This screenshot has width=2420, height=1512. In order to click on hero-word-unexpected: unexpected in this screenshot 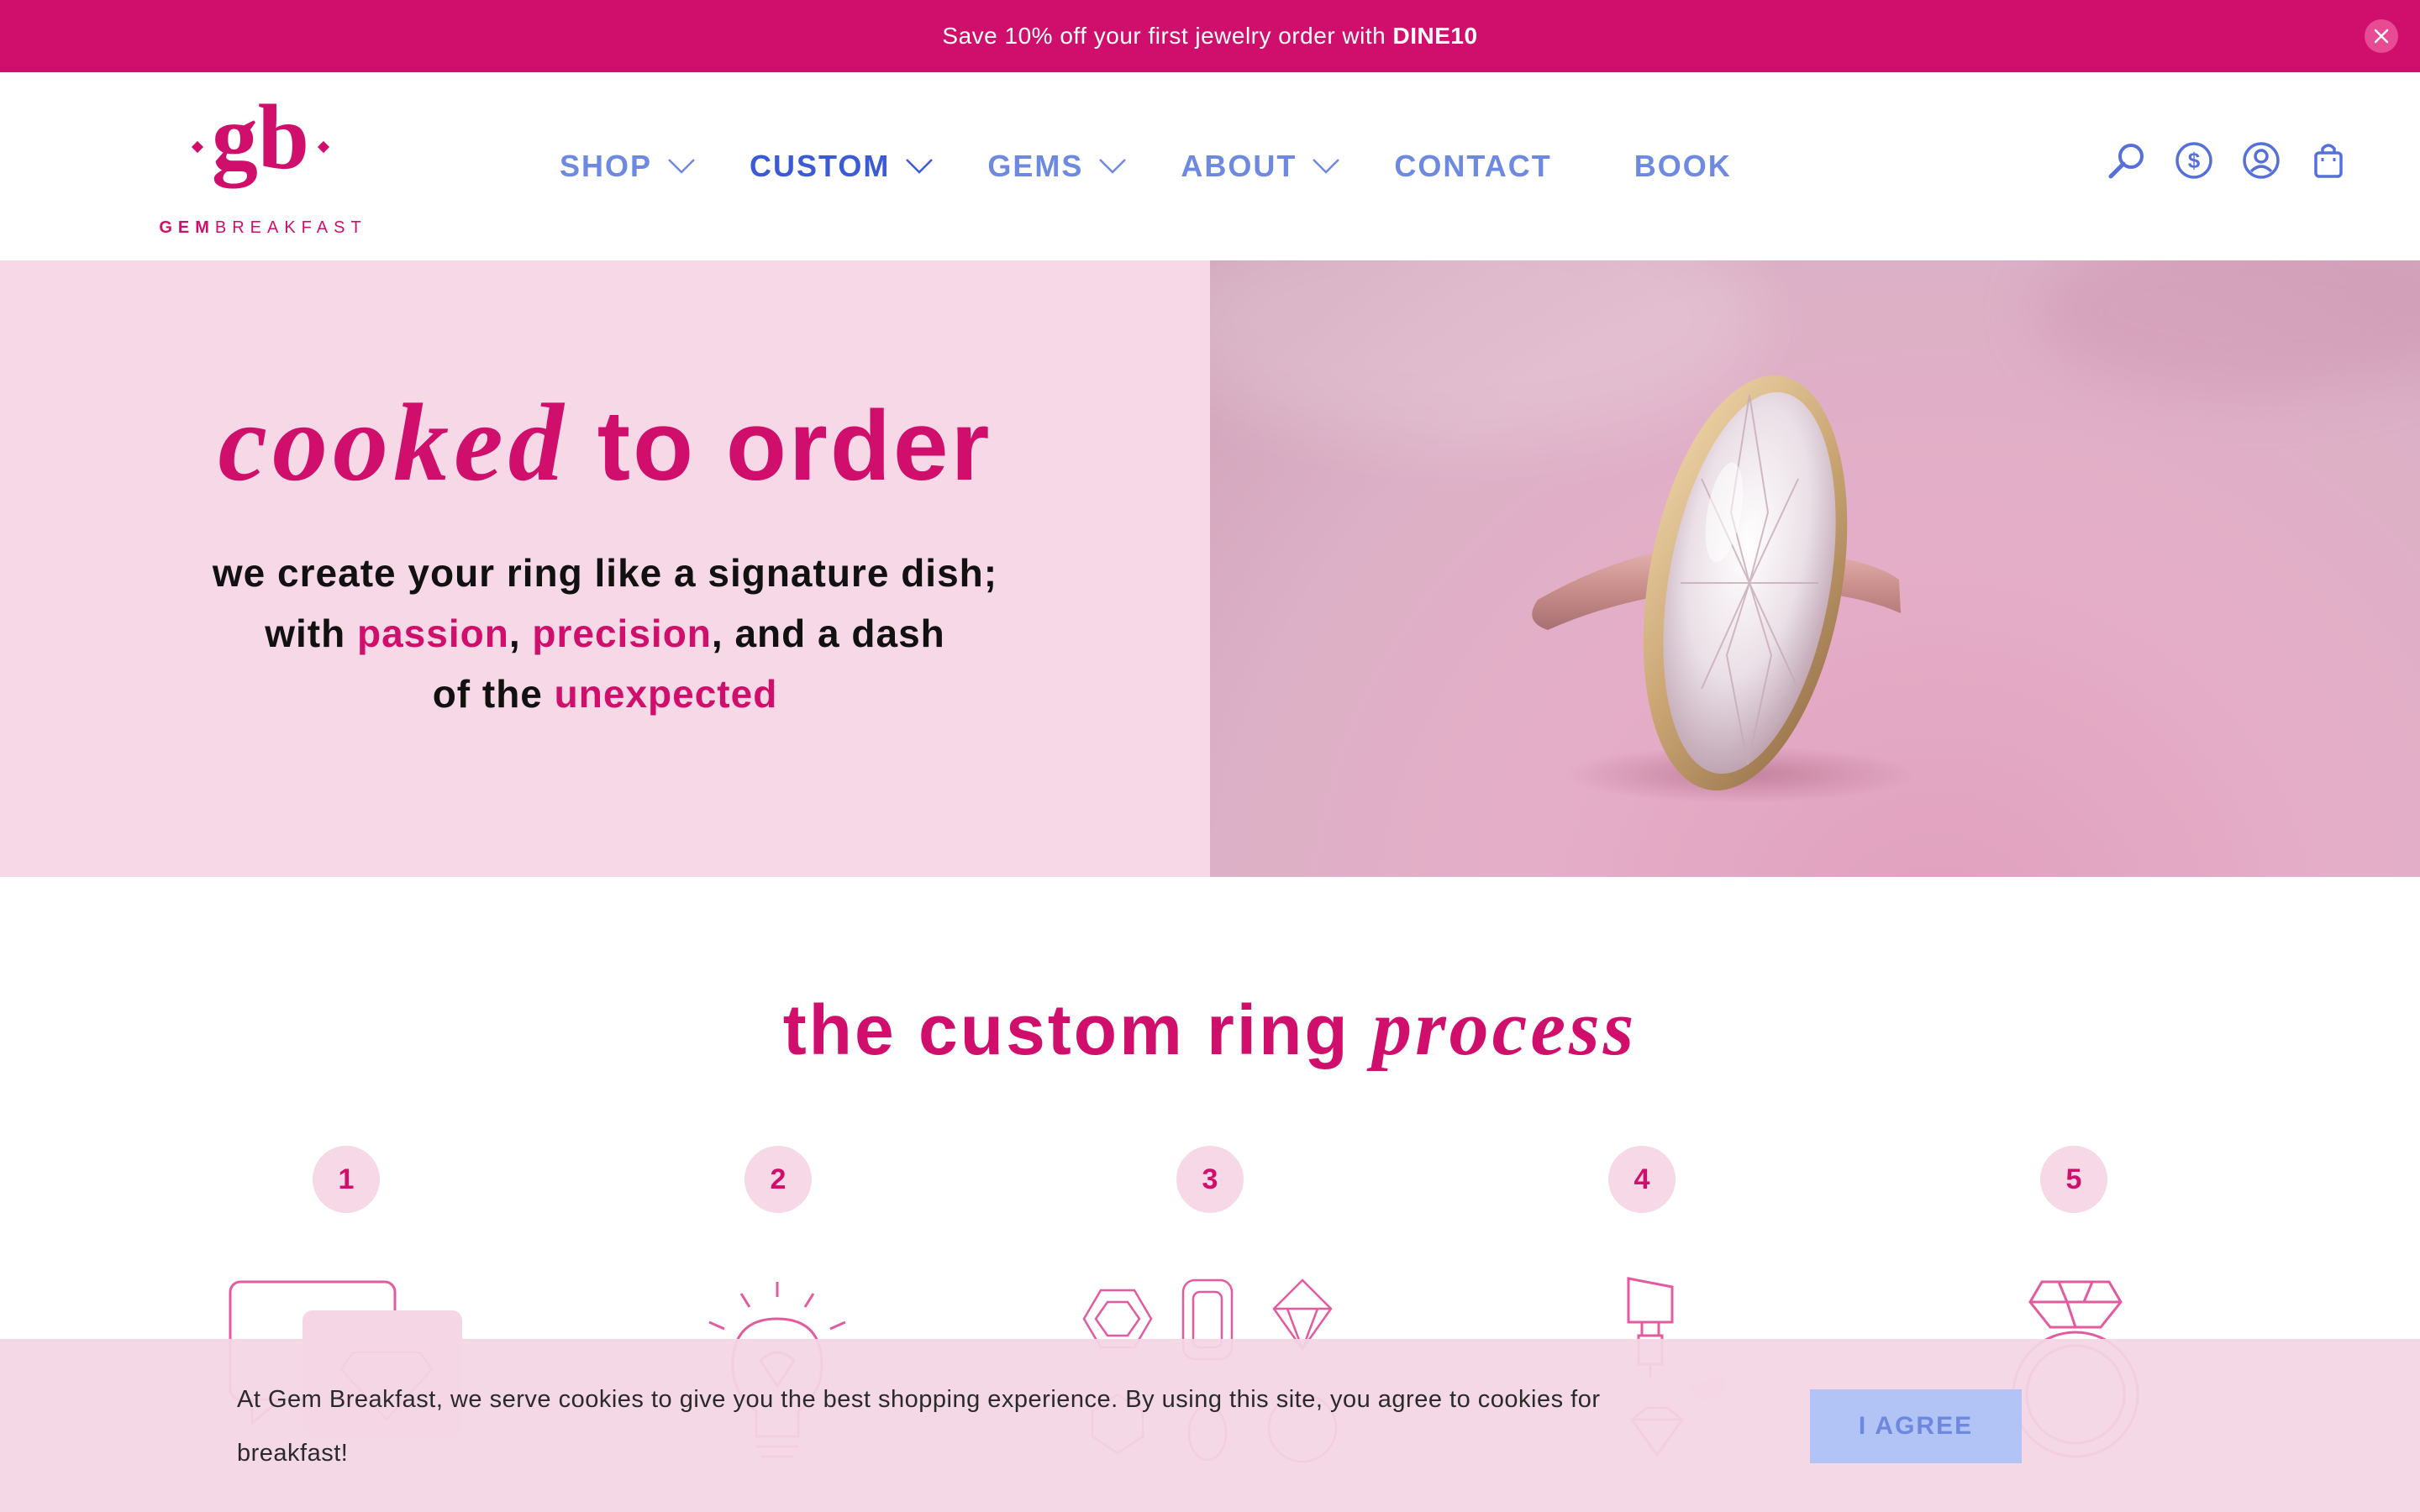, I will do `click(666, 694)`.